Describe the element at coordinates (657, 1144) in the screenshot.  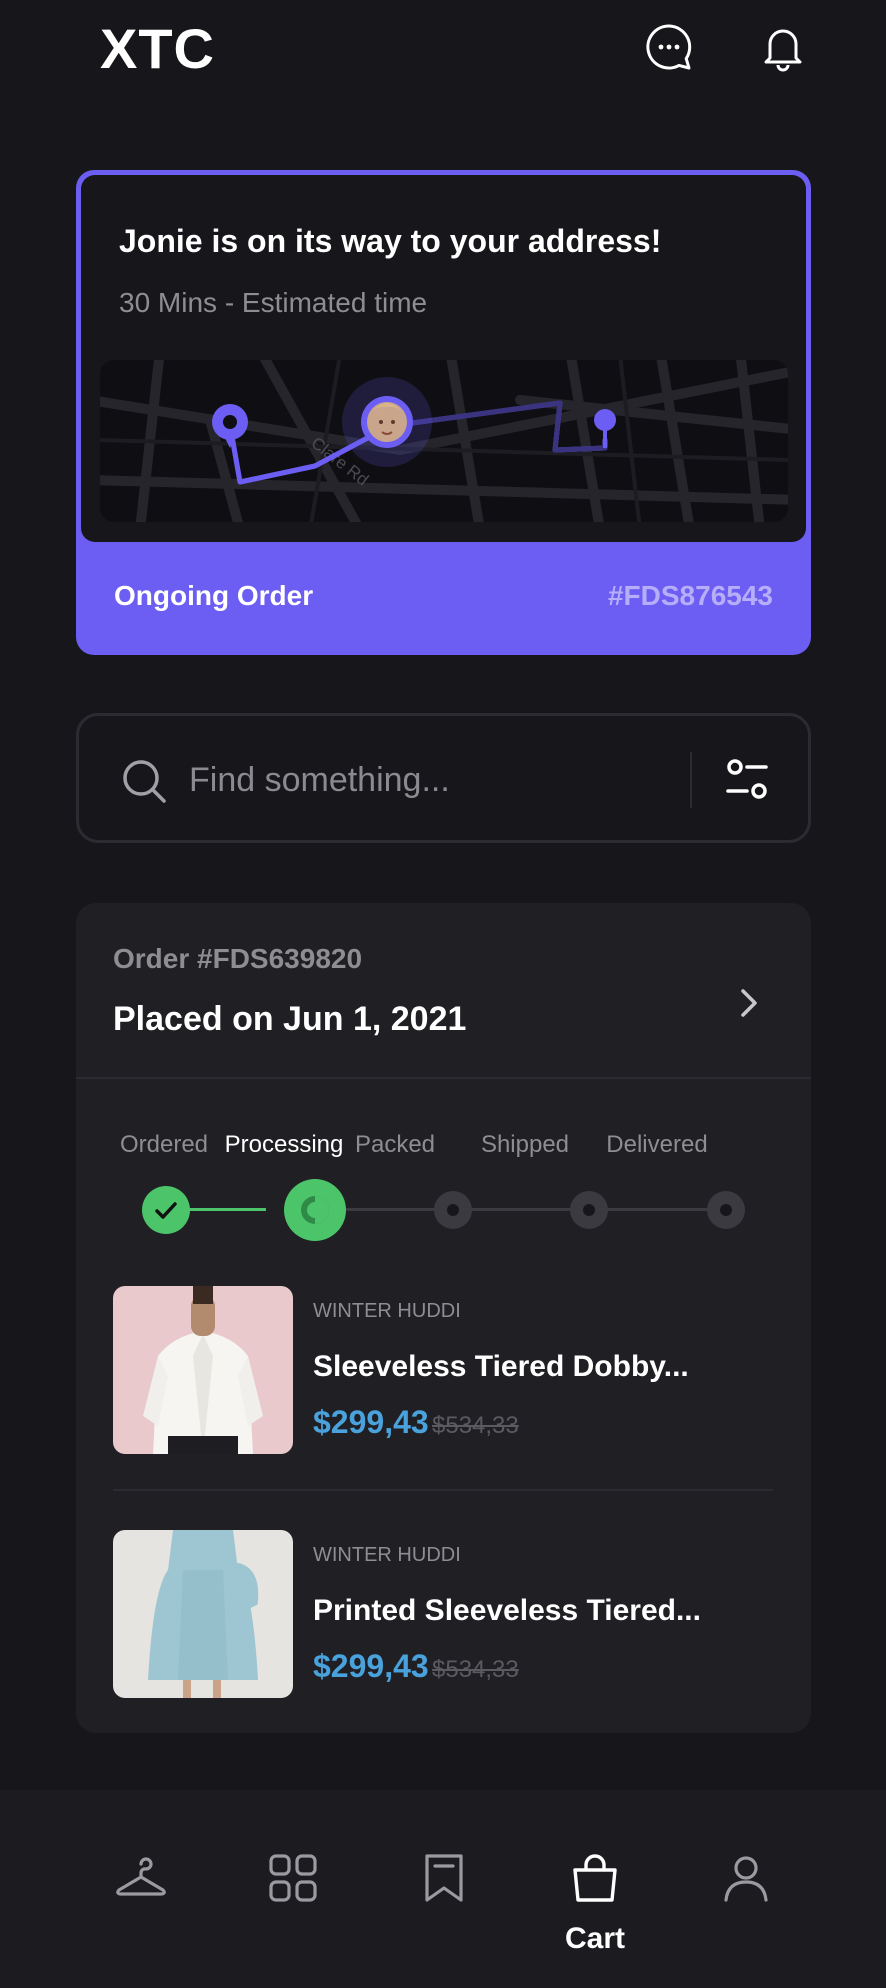
I see `step-label-delivered: Delivered` at that location.